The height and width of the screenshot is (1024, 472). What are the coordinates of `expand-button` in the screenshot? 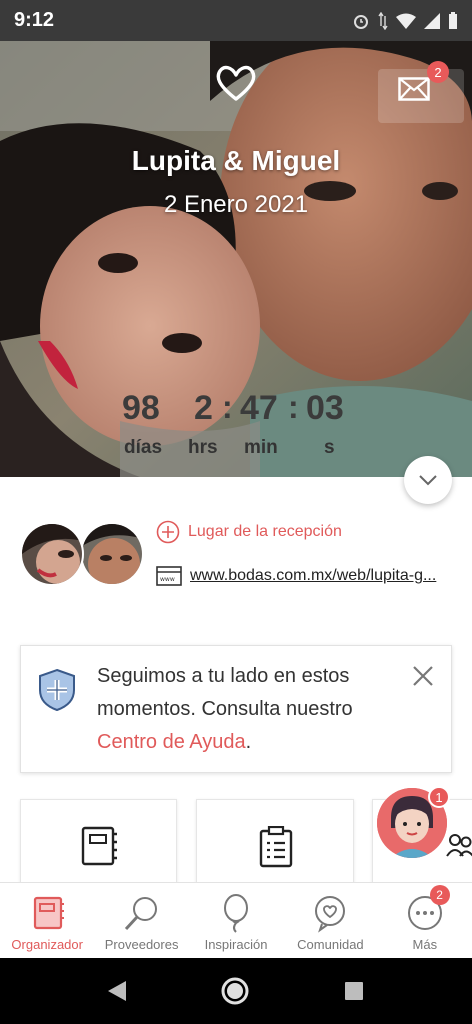 It's located at (428, 480).